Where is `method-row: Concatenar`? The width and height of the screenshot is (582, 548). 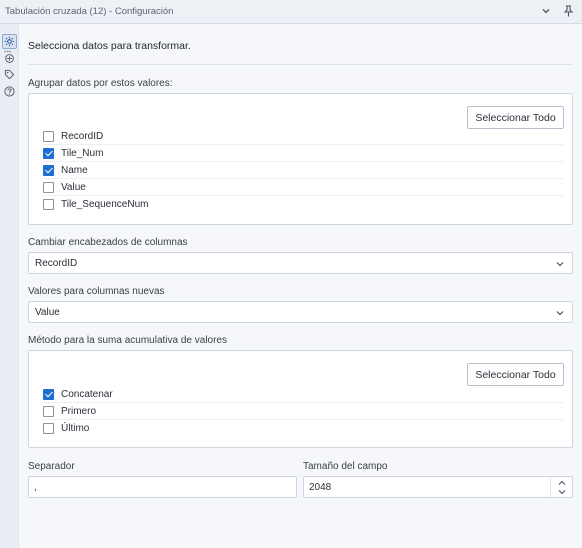 method-row: Concatenar is located at coordinates (303, 394).